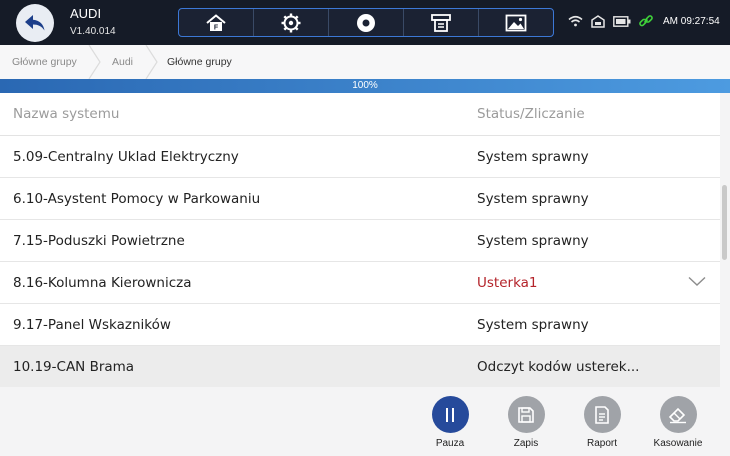 This screenshot has width=730, height=456. I want to click on report-button: Raport, so click(602, 422).